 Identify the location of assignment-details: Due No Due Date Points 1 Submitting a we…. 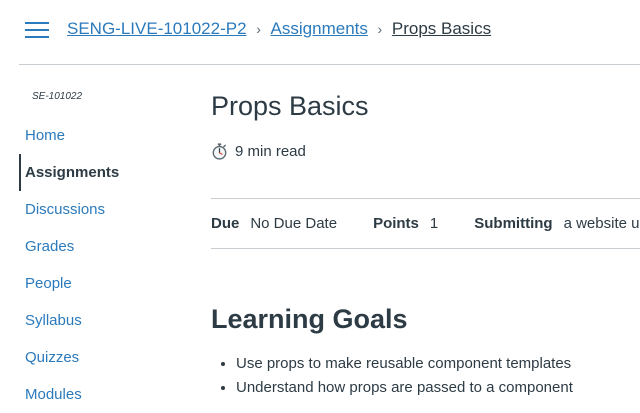
(425, 223).